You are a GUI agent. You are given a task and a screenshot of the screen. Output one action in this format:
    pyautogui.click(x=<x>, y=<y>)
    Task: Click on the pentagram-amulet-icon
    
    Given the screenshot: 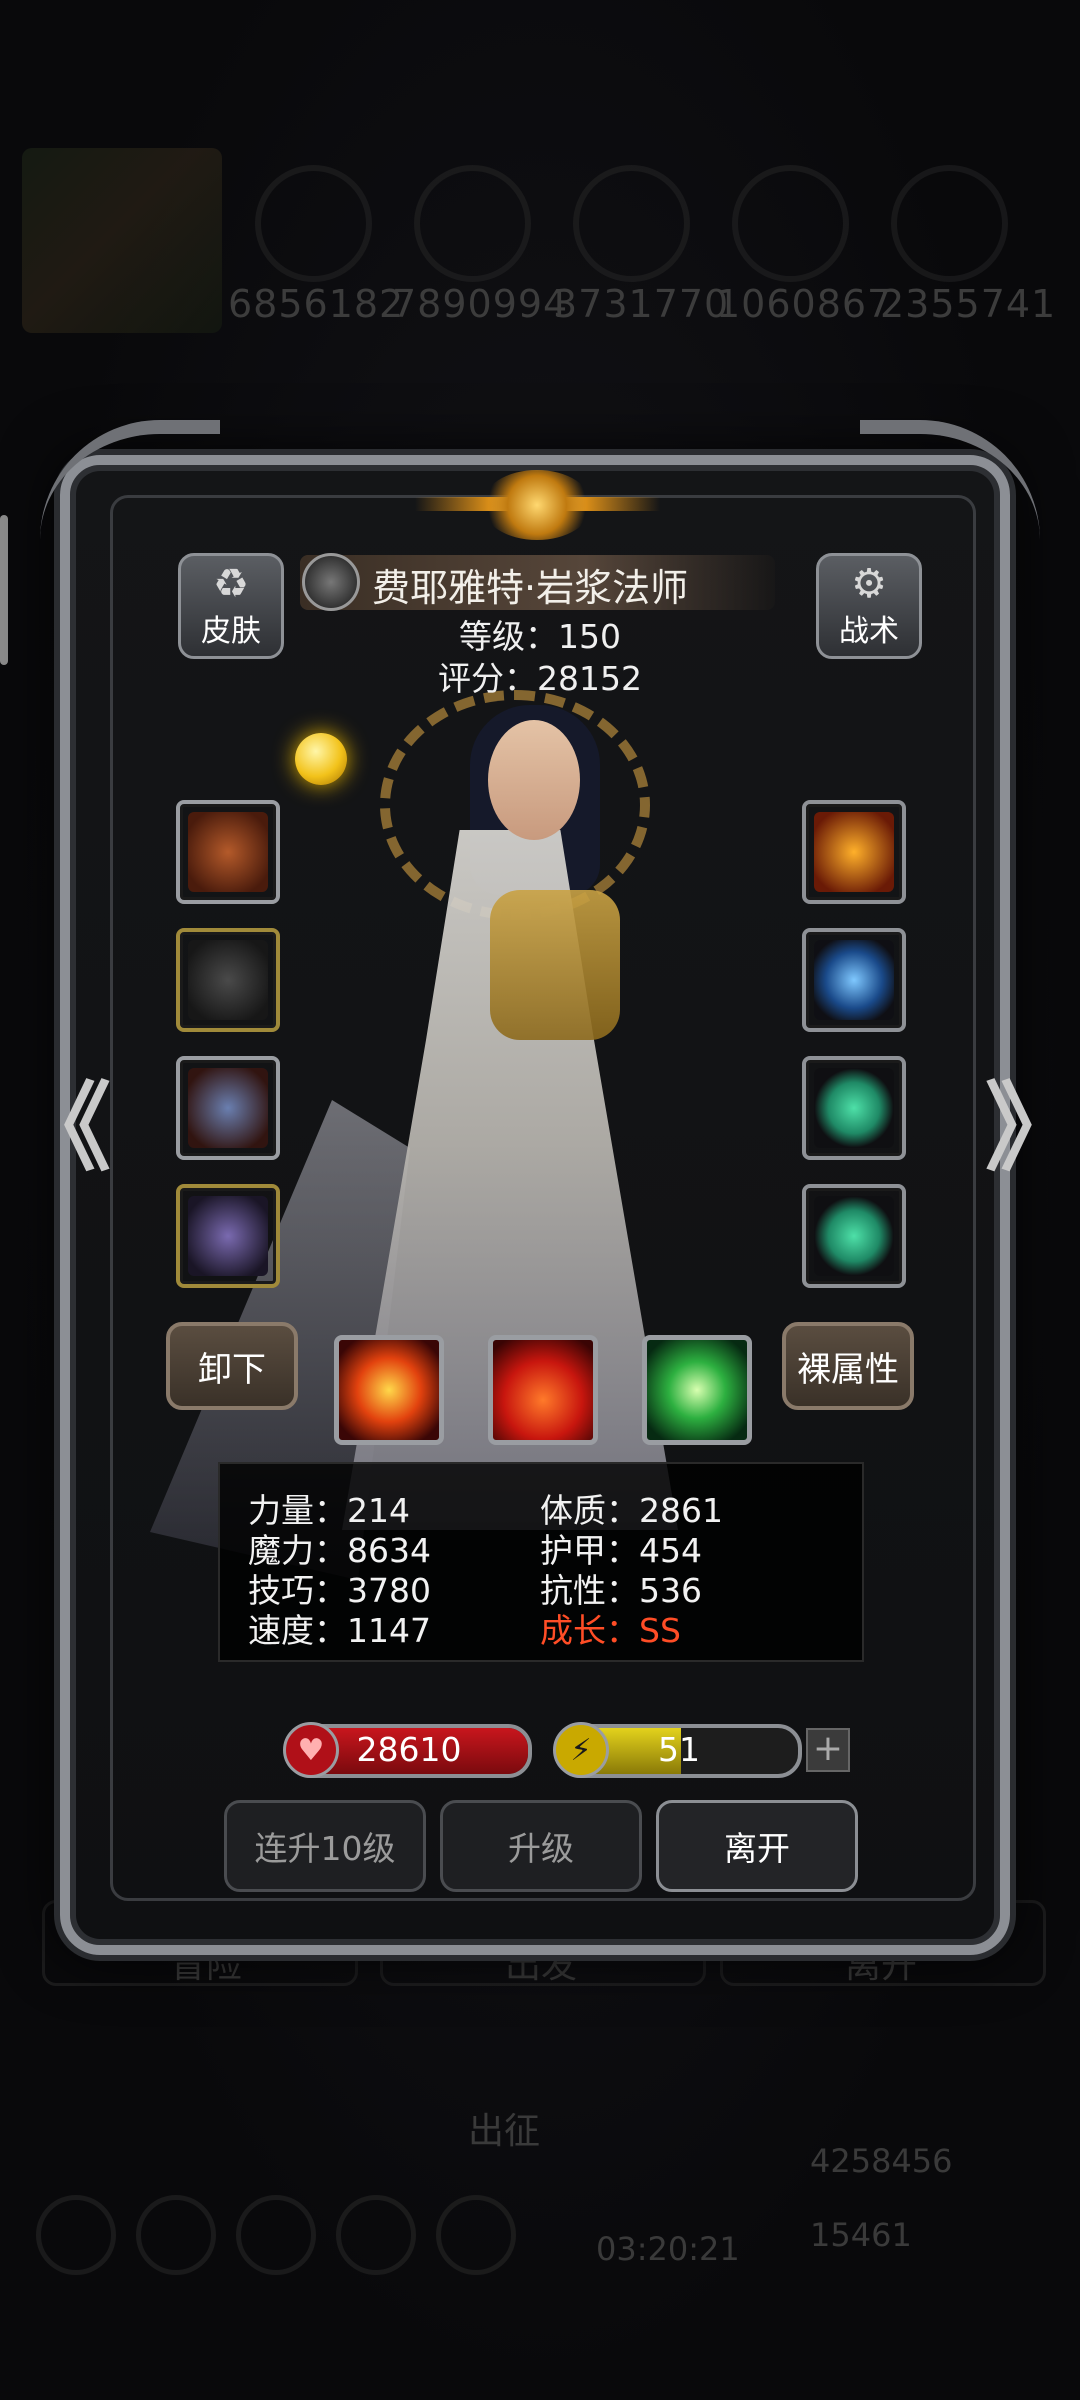 What is the action you would take?
    pyautogui.click(x=228, y=1236)
    